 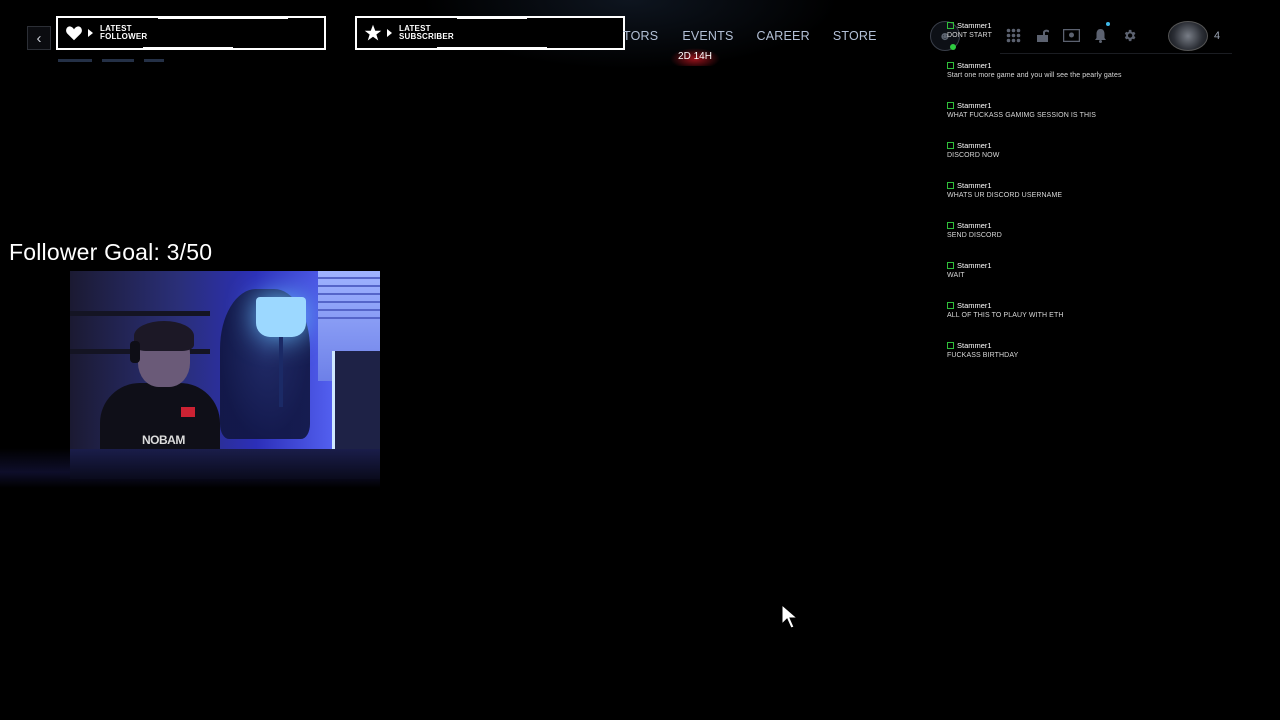 I want to click on latest-follower-alert: LATEST FOLLOWER, so click(x=191, y=33).